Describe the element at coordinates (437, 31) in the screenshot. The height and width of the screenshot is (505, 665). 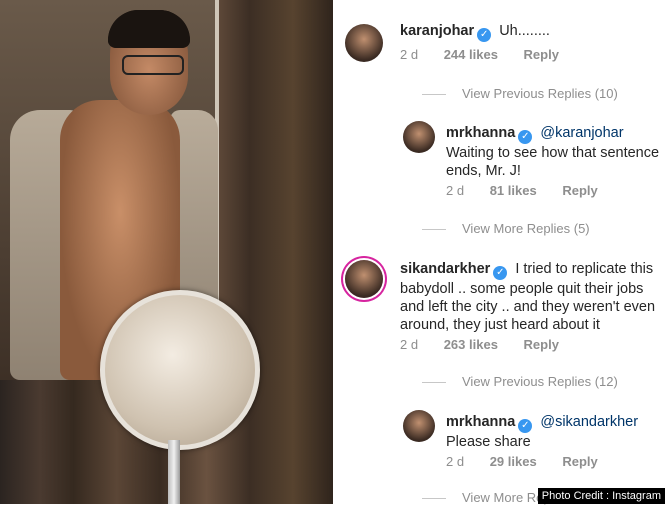
I see `username: karanjohar` at that location.